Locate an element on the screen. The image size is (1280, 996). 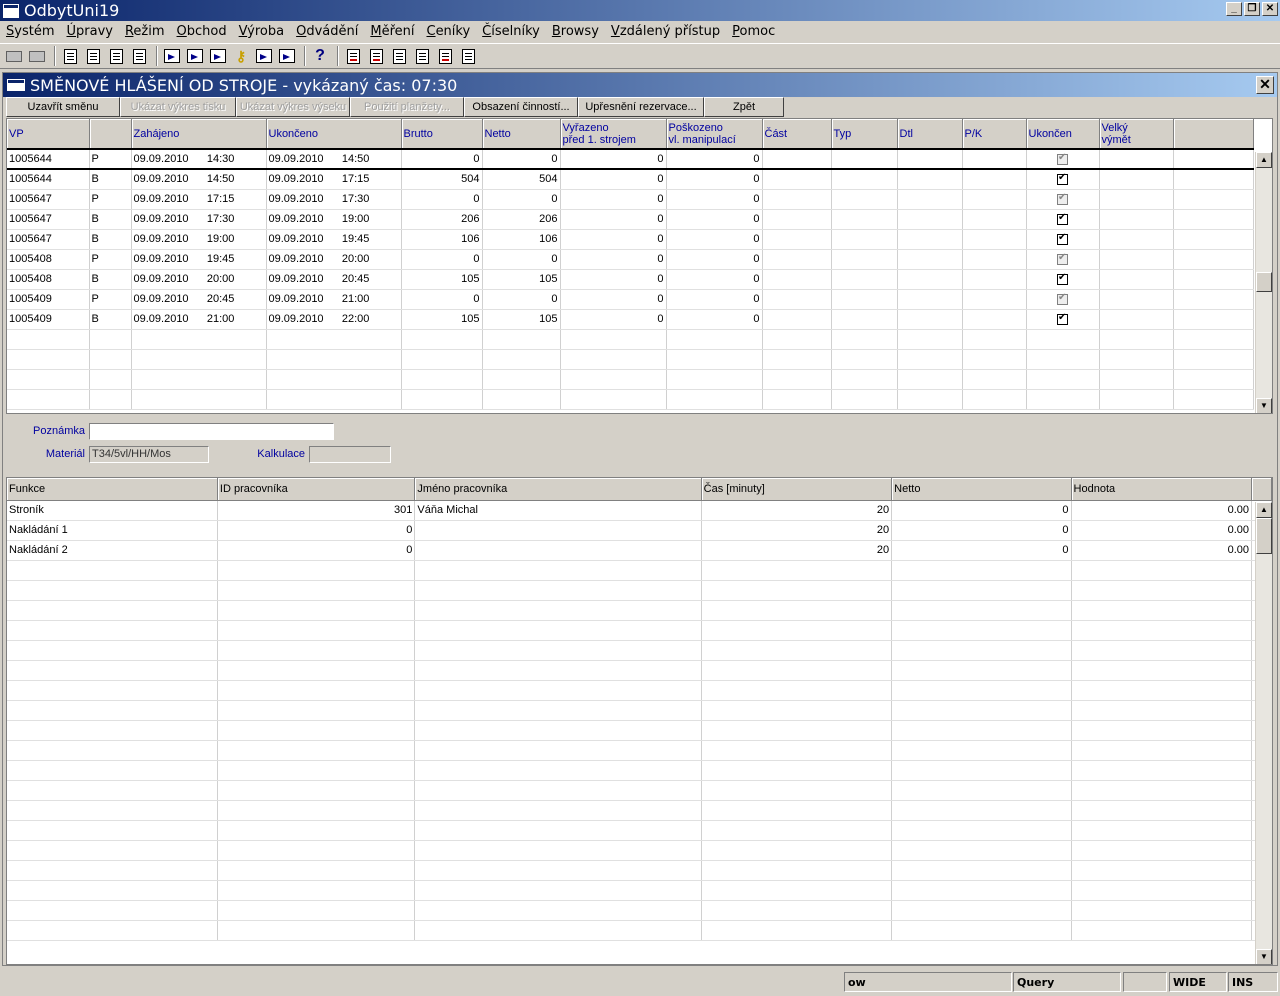
cell-start: 09.09.2010 20:45 is located at coordinates (199, 299).